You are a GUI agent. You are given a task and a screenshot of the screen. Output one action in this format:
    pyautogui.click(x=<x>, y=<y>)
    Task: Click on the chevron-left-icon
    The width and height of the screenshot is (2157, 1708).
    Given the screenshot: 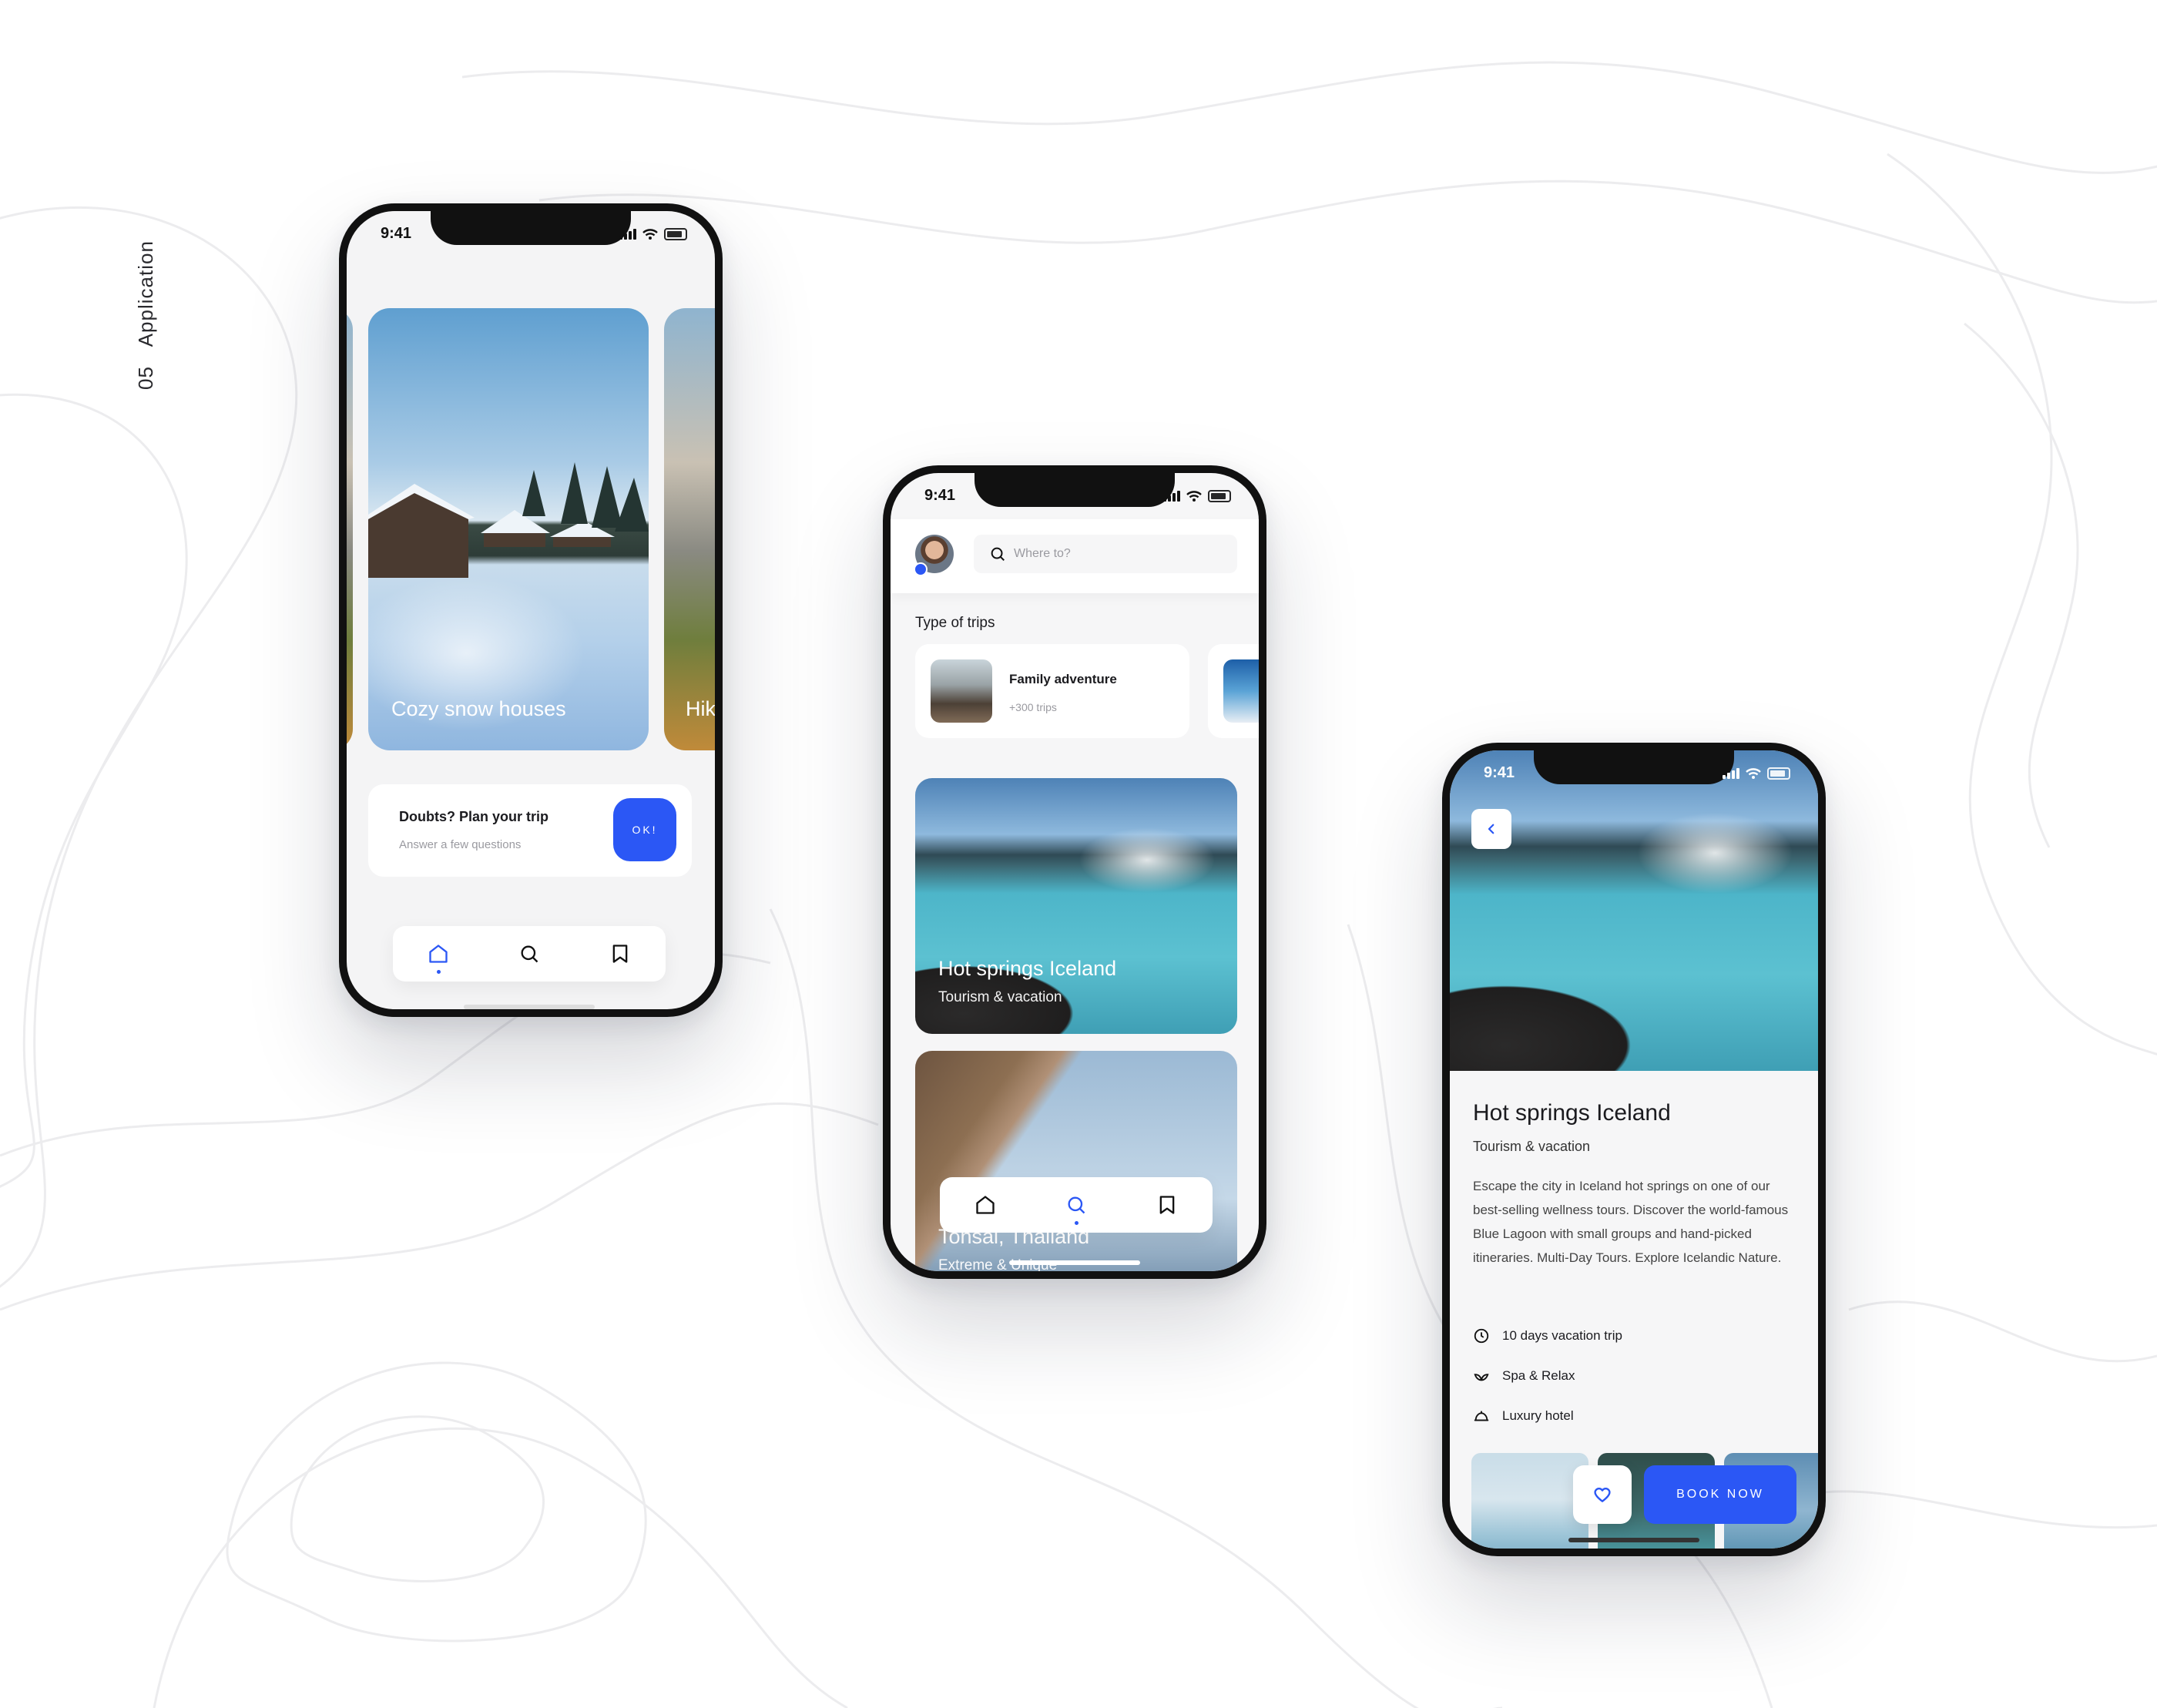 What is the action you would take?
    pyautogui.click(x=1491, y=829)
    